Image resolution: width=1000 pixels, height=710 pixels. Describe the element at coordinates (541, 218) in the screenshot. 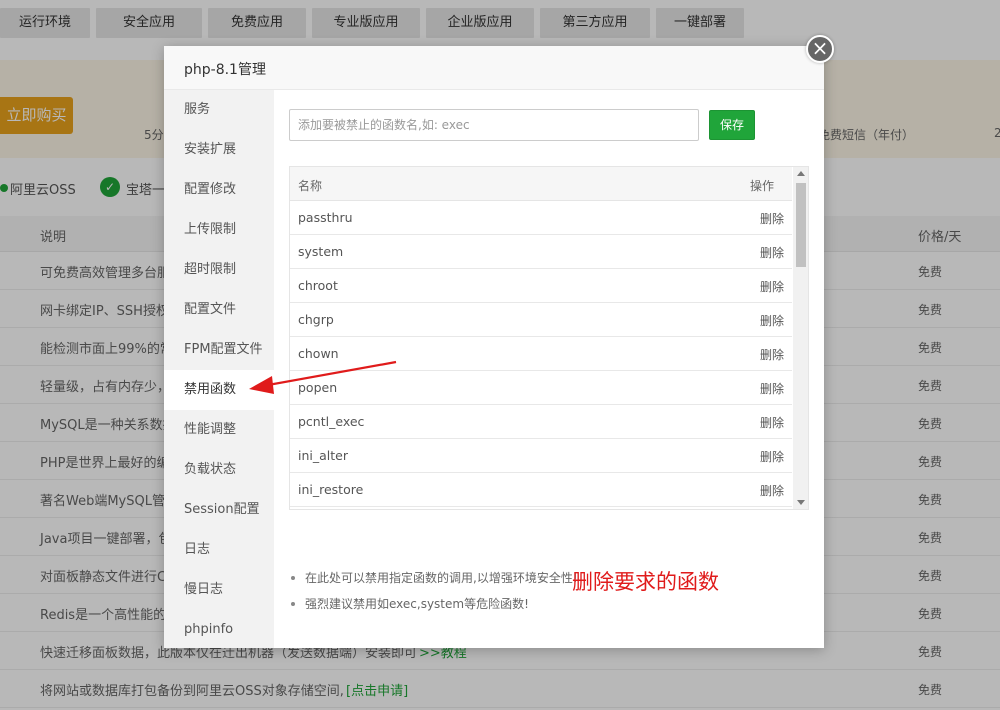

I see `table-row: passthru 删除` at that location.